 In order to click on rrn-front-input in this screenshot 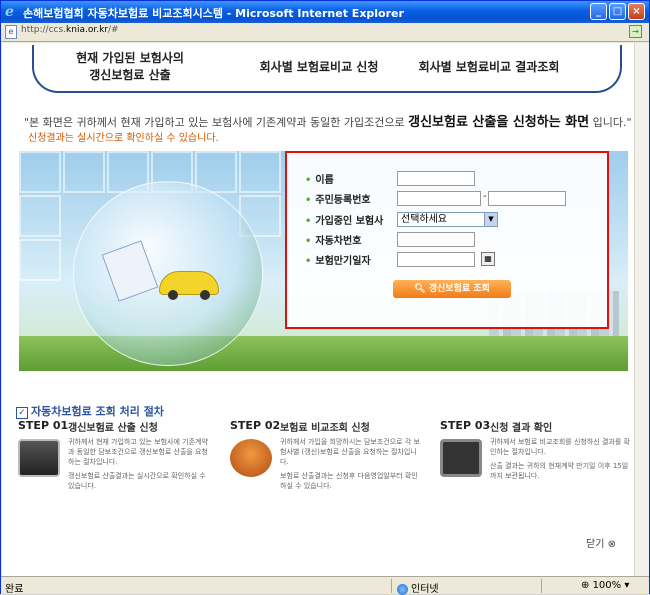, I will do `click(439, 198)`.